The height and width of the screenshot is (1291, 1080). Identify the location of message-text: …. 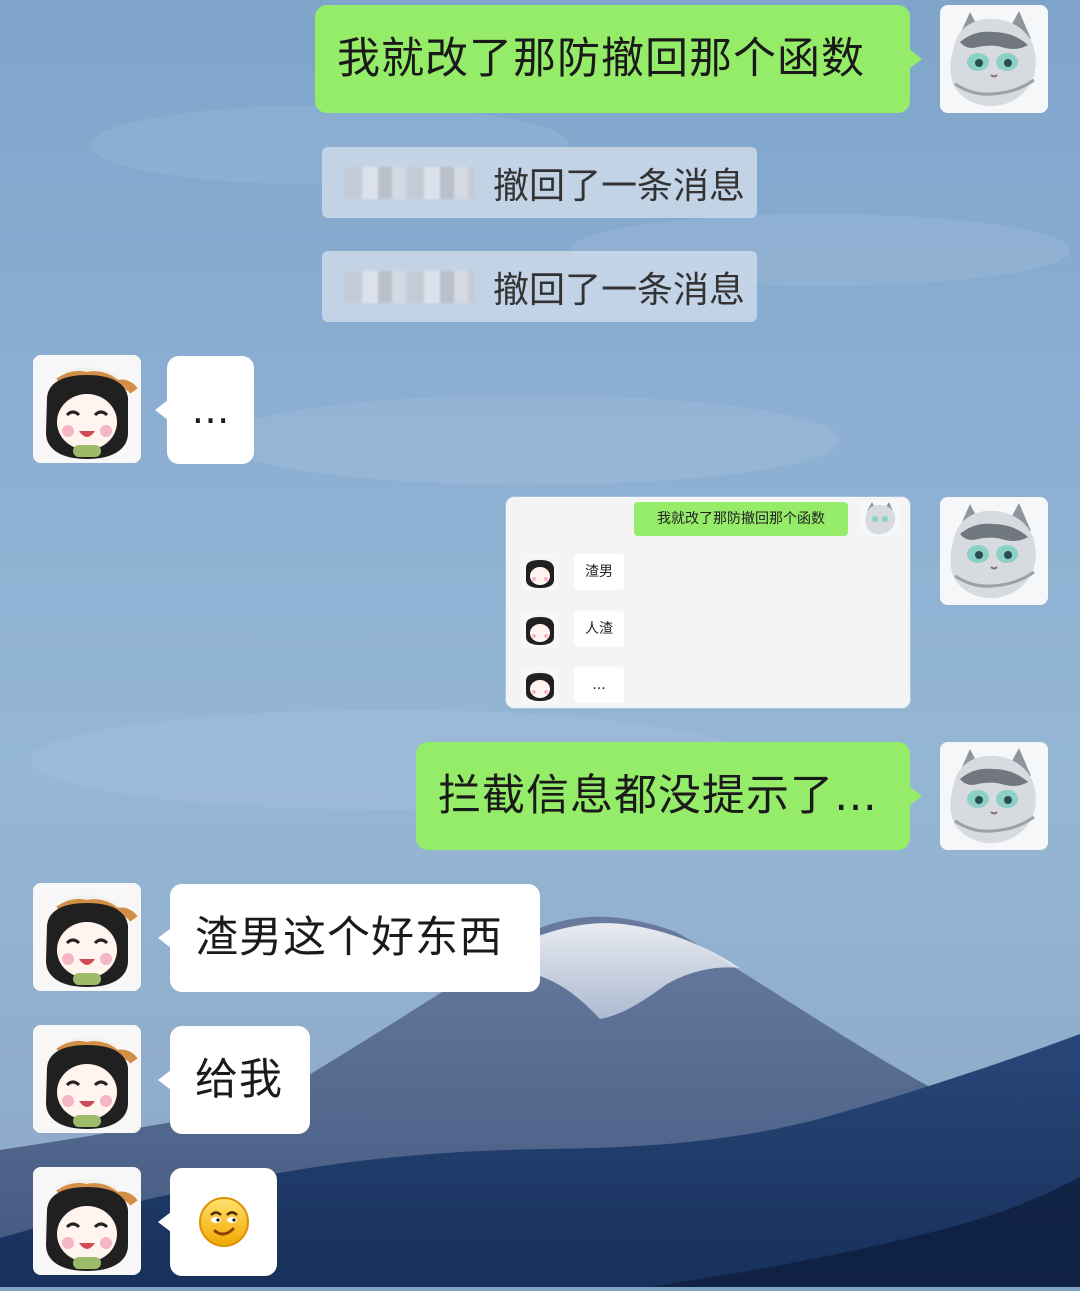
(210, 410).